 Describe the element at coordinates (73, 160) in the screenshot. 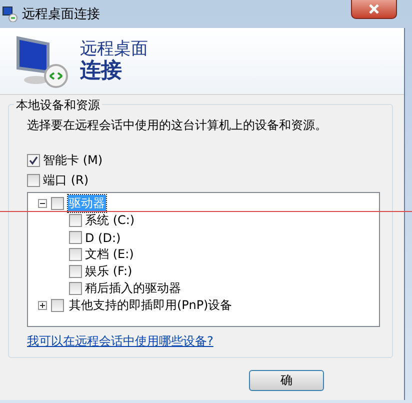

I see `checkbox-label: 智能卡 (M)` at that location.